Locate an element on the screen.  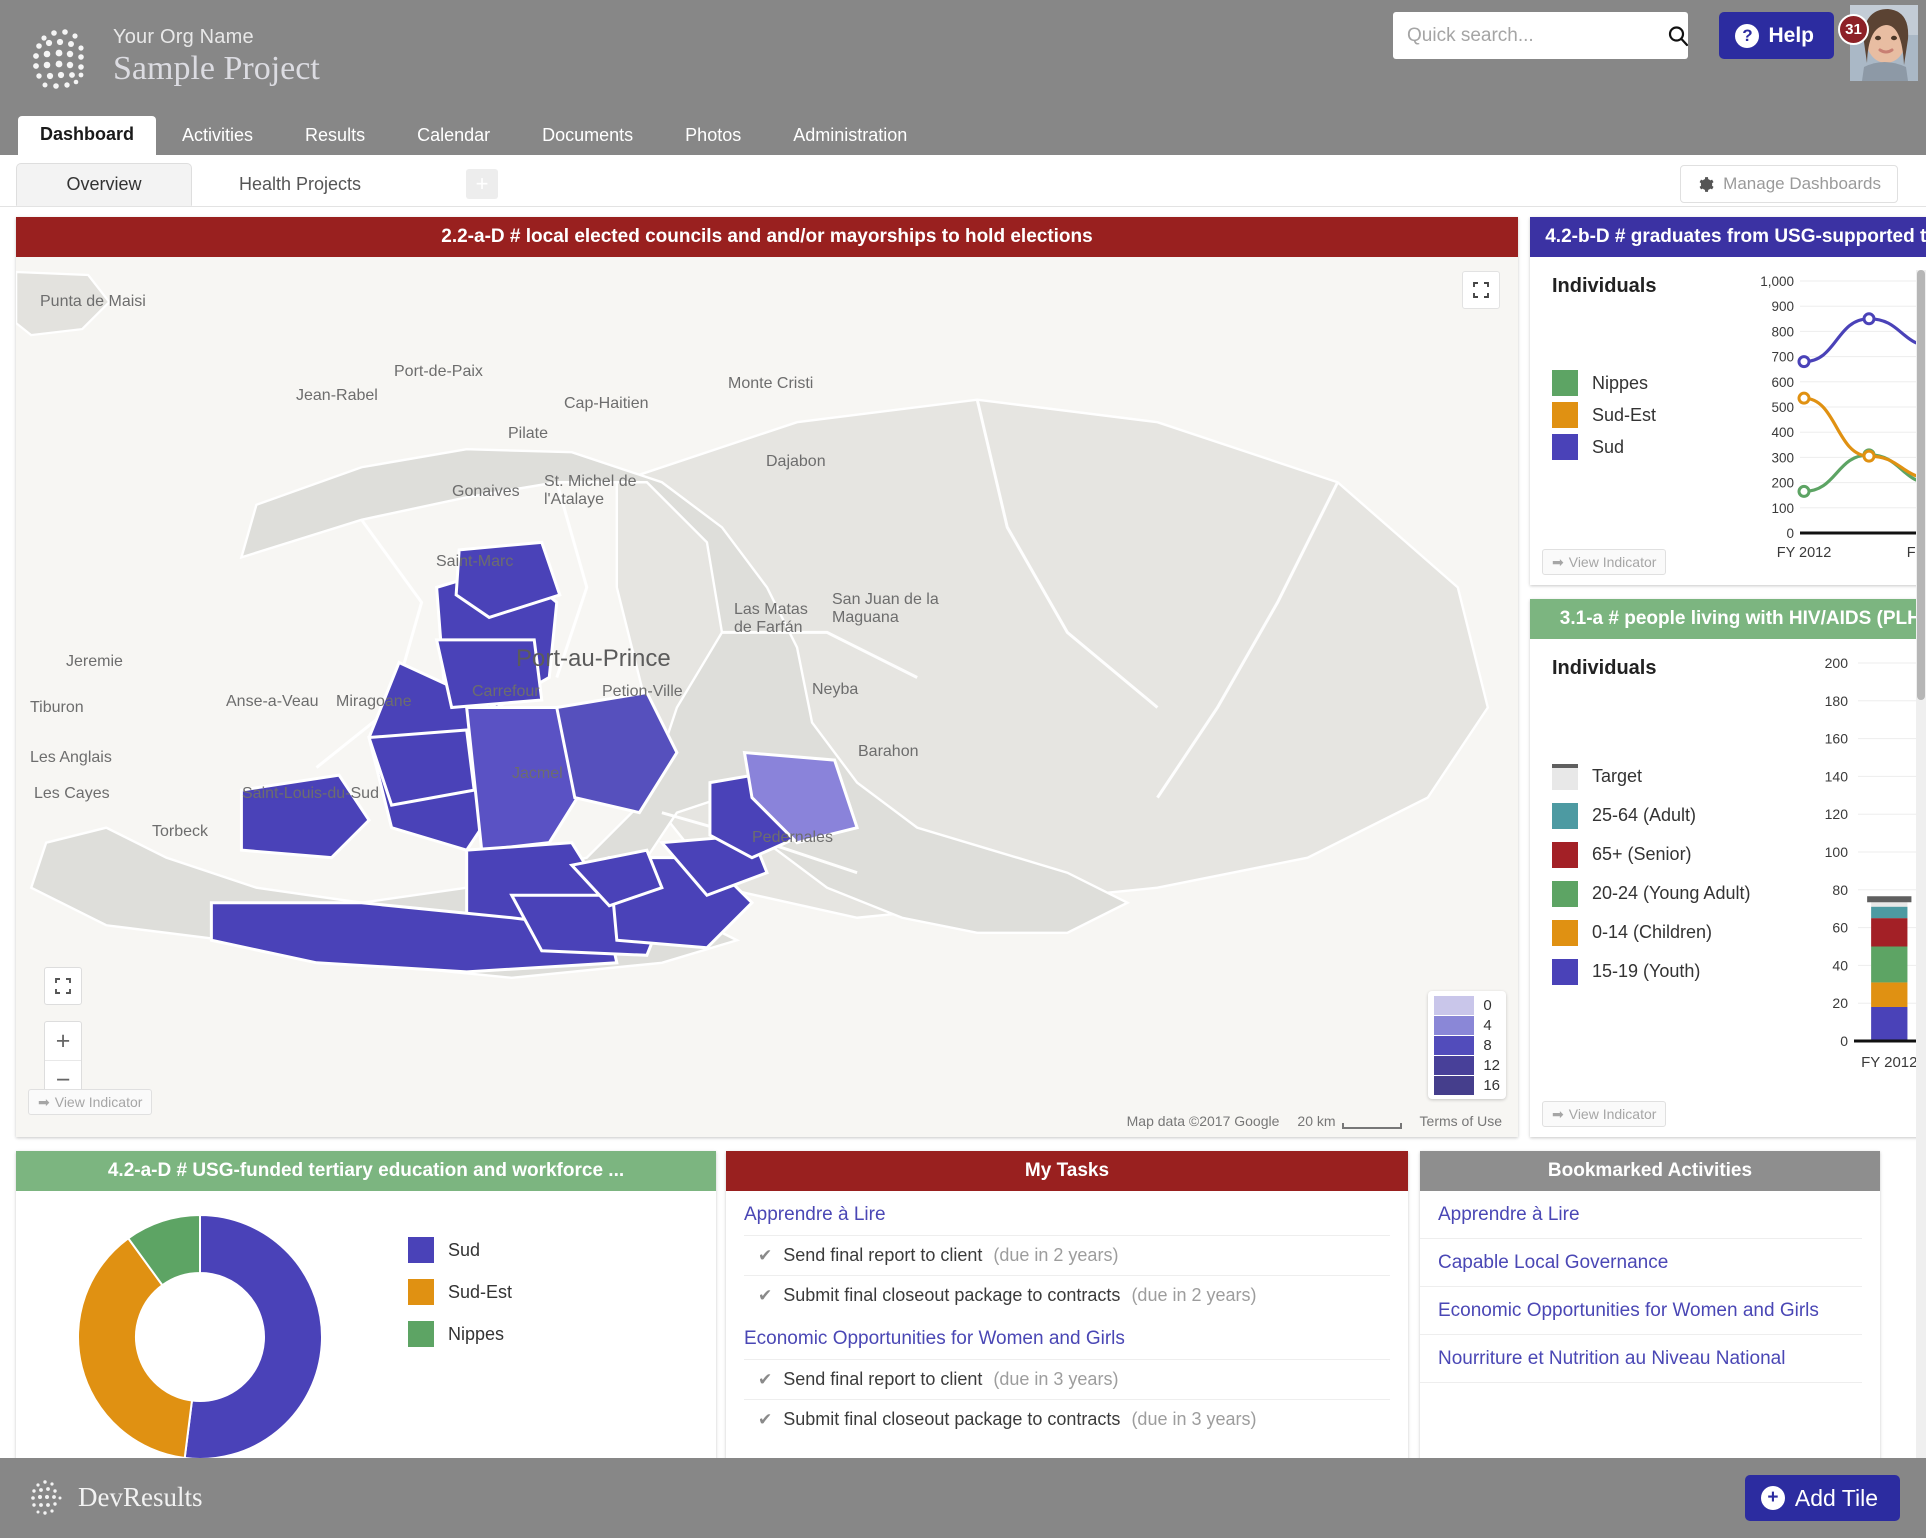
page-scrollbar is located at coordinates (1921, 904).